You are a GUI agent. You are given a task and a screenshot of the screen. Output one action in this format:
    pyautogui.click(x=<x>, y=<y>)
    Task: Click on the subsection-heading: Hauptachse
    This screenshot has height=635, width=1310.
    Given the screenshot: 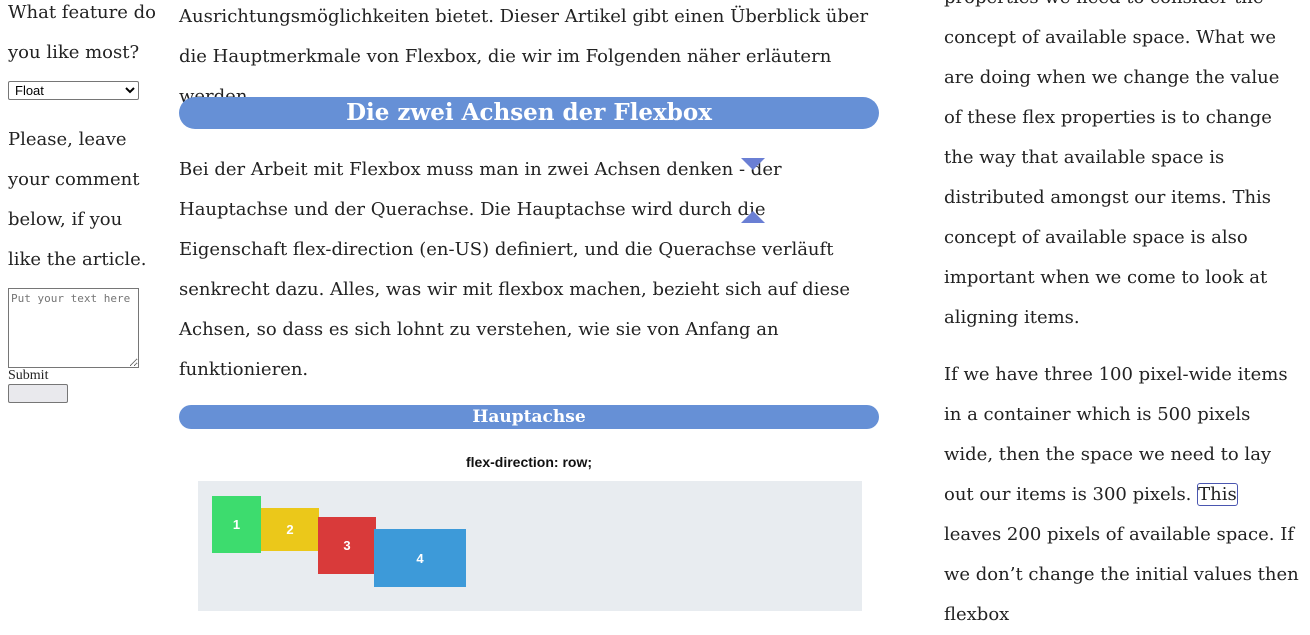 What is the action you would take?
    pyautogui.click(x=529, y=417)
    